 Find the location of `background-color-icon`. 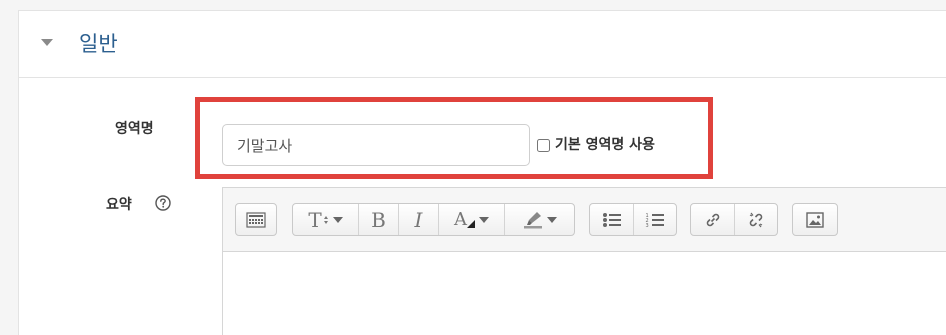

background-color-icon is located at coordinates (532, 219).